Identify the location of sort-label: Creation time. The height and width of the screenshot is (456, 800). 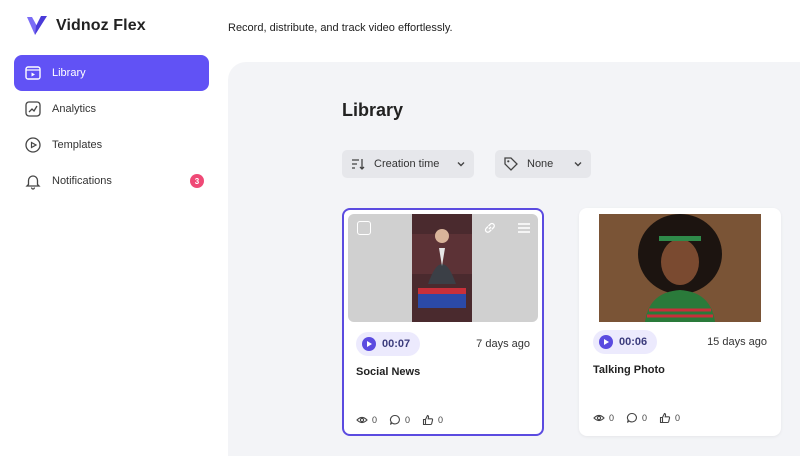
(407, 164).